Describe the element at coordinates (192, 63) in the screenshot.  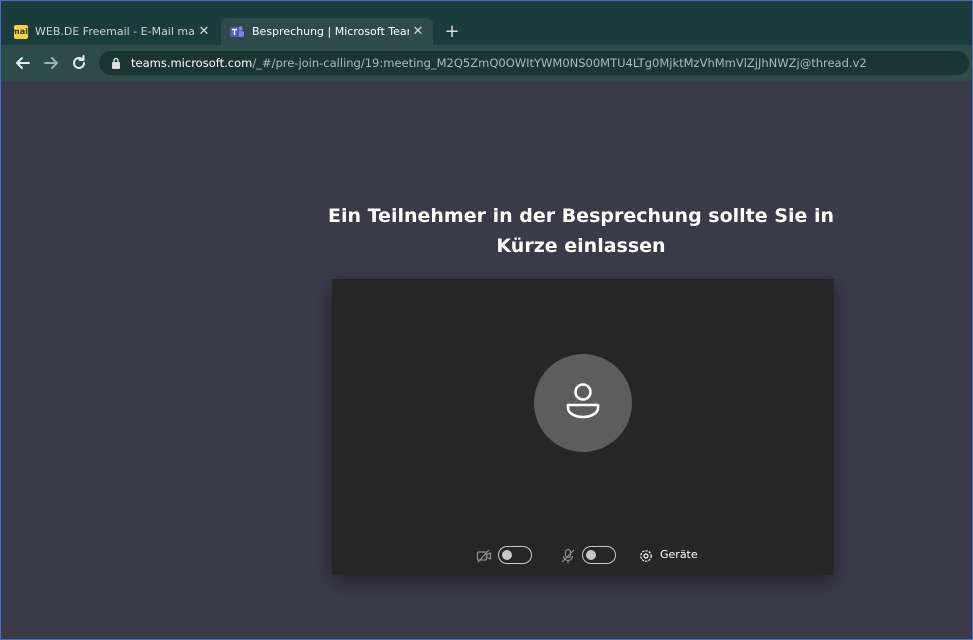
I see `url-host: teams.microsoft.com` at that location.